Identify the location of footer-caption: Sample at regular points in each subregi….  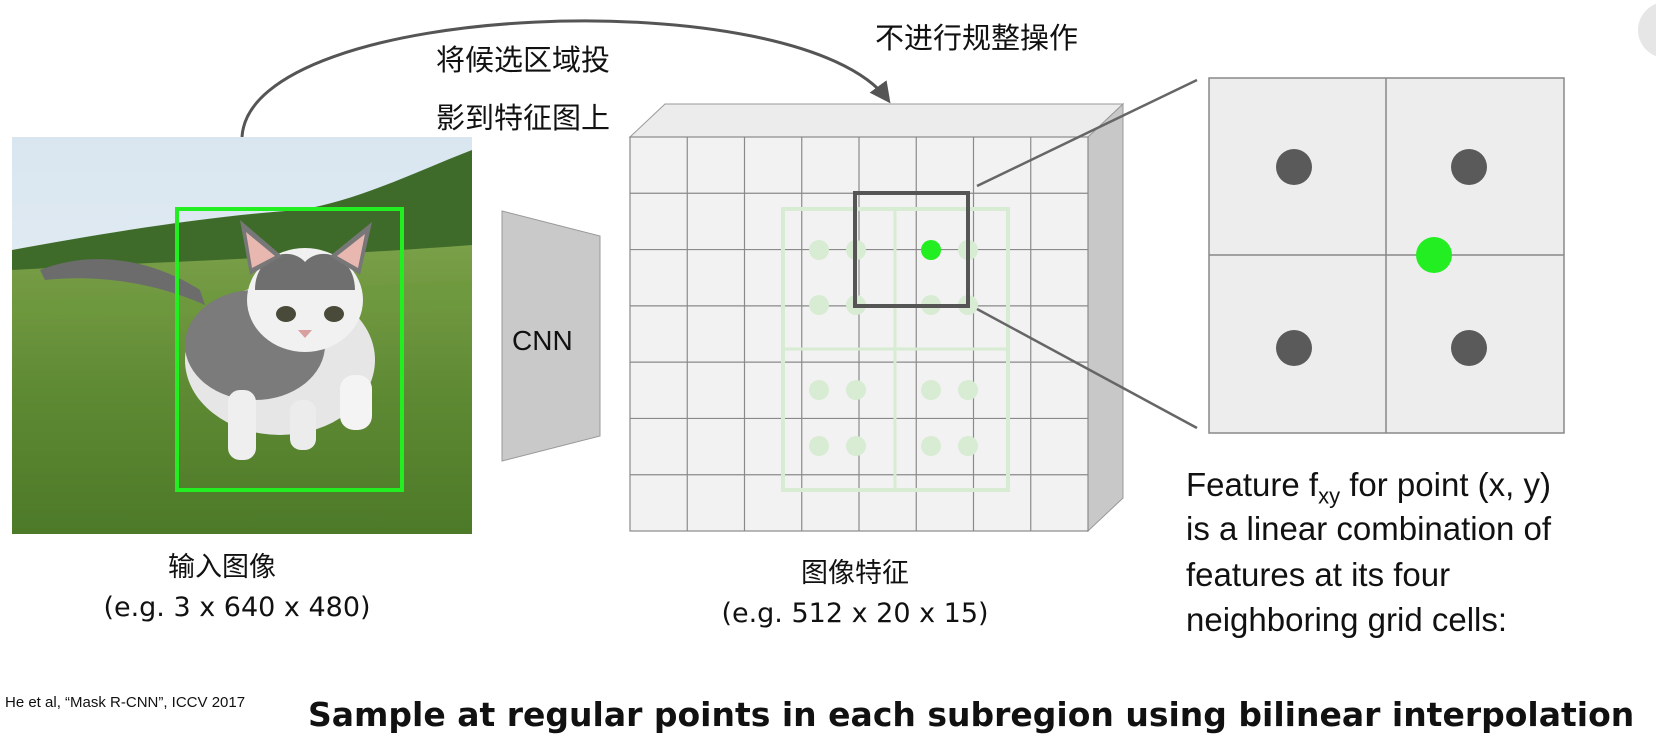
(971, 714).